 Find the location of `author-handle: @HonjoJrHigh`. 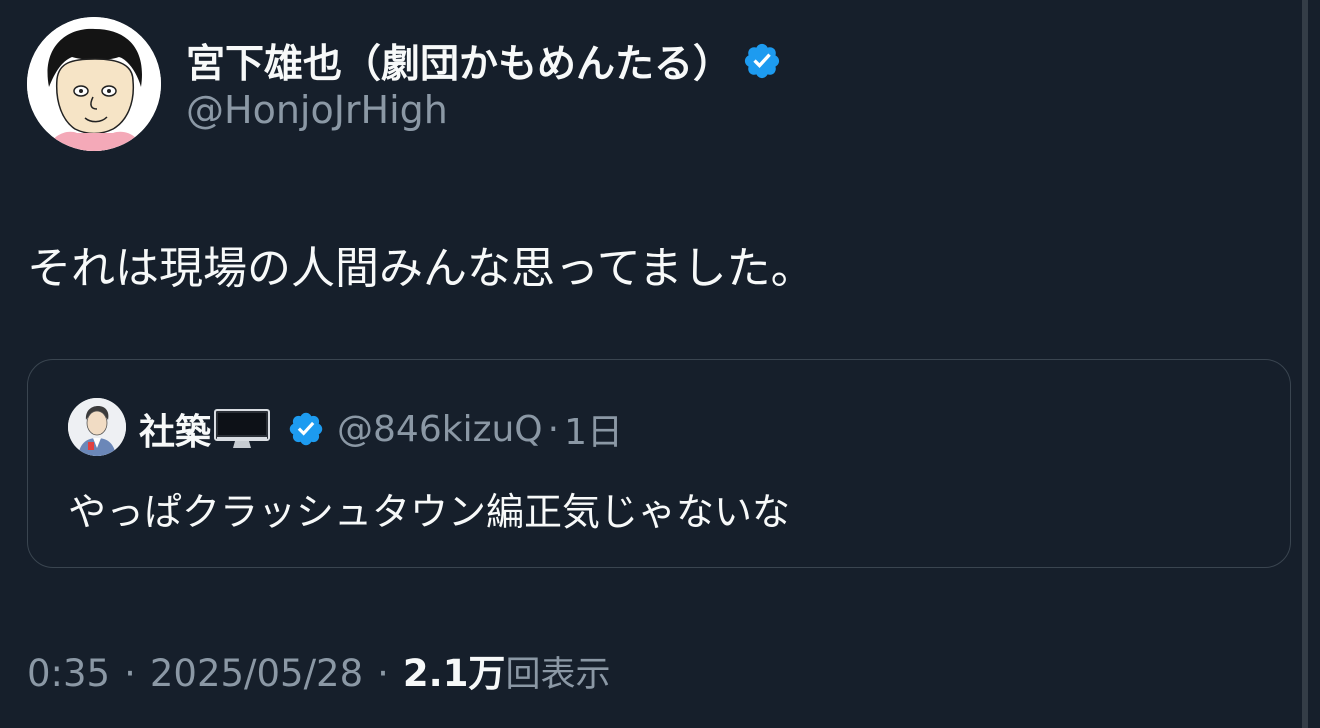

author-handle: @HonjoJrHigh is located at coordinates (317, 110).